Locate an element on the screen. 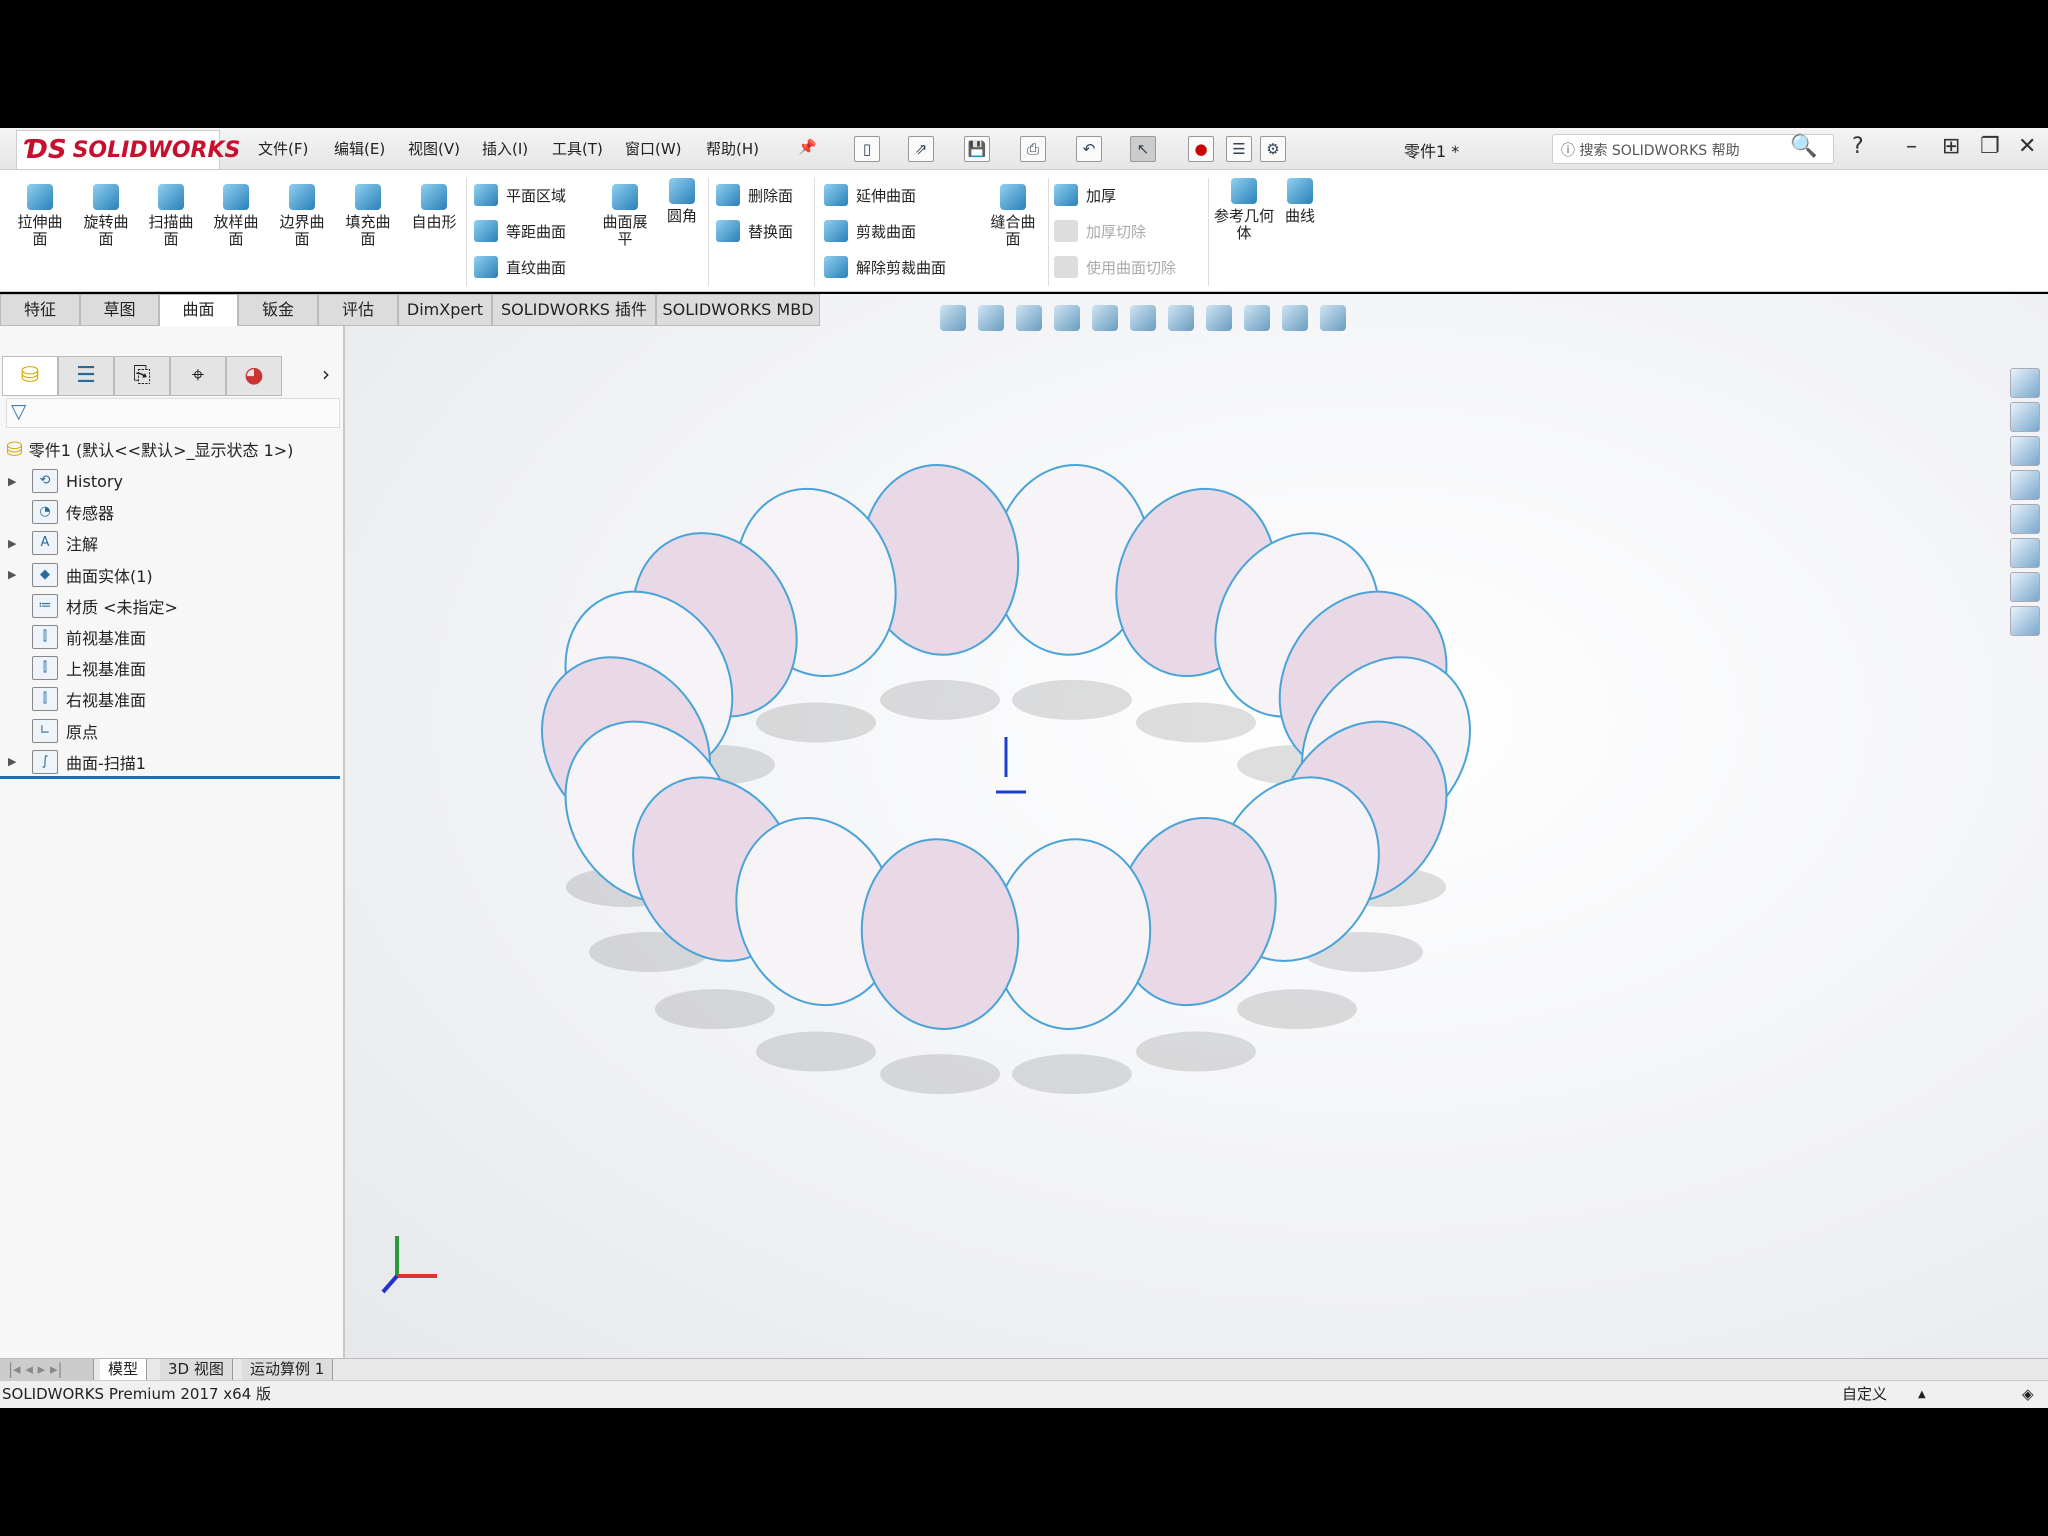 This screenshot has width=2048, height=1536. file-properties-icon: ☰ is located at coordinates (1239, 149).